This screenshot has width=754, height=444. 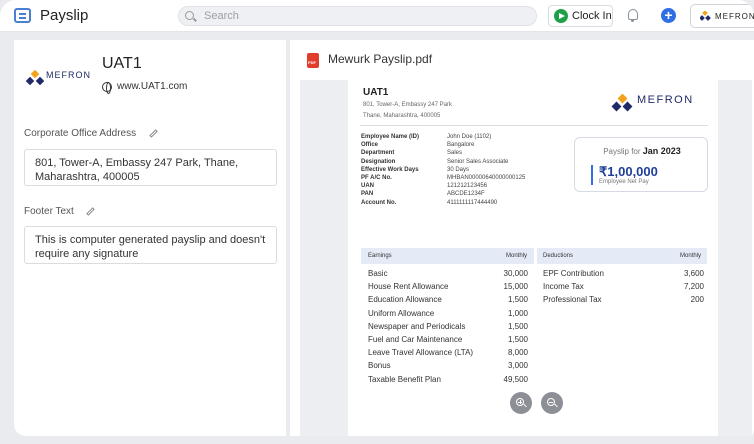 What do you see at coordinates (313, 60) in the screenshot?
I see `pdf-file-icon` at bounding box center [313, 60].